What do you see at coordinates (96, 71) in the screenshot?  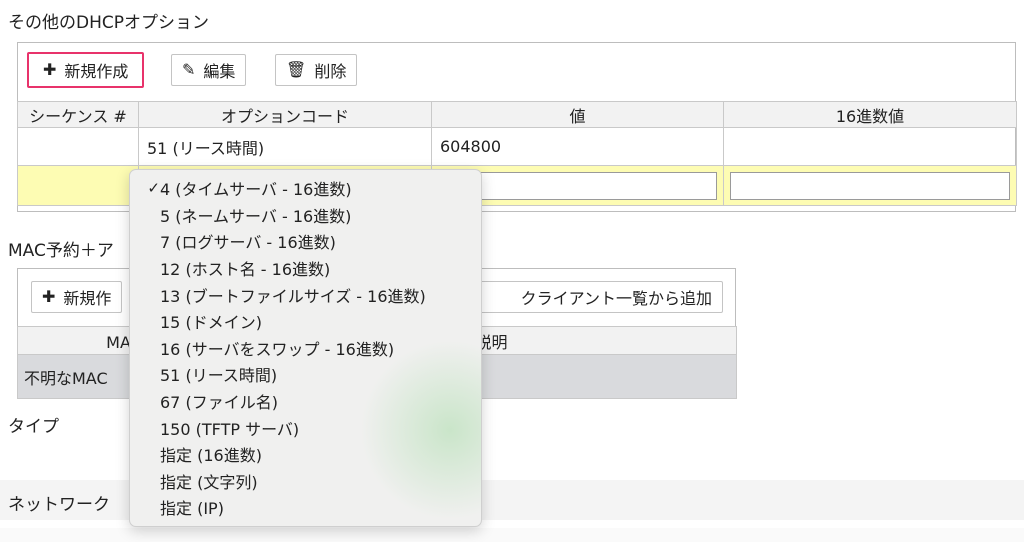 I see `new-button-label: 新規作成` at bounding box center [96, 71].